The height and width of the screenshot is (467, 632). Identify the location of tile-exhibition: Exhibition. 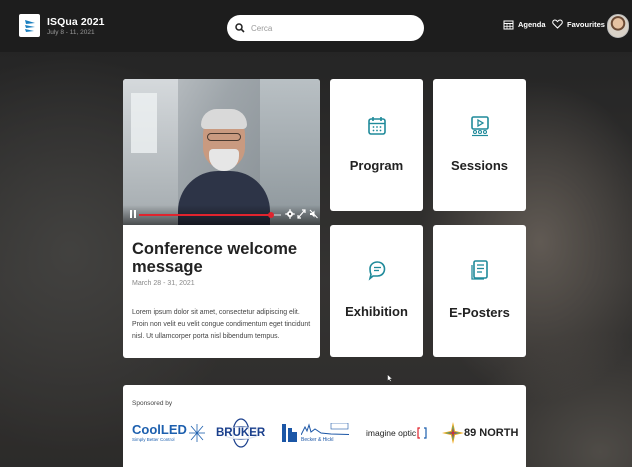
(376, 291).